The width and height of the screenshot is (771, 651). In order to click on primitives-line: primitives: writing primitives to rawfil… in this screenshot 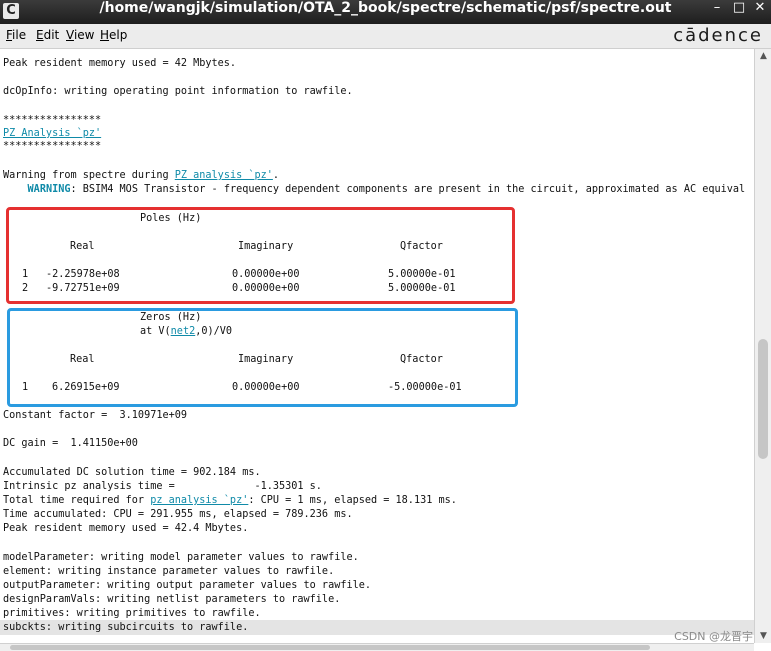, I will do `click(132, 613)`.